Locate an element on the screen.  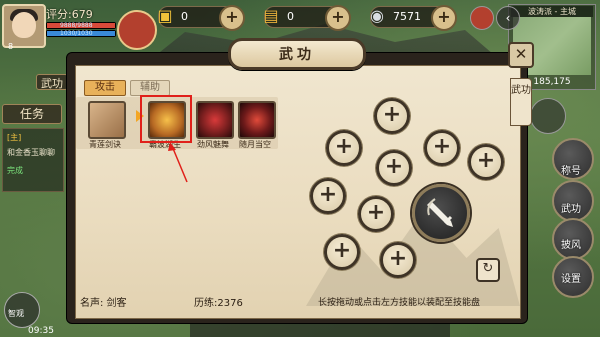
martial-button-label: 武功 is located at coordinates (571, 209).